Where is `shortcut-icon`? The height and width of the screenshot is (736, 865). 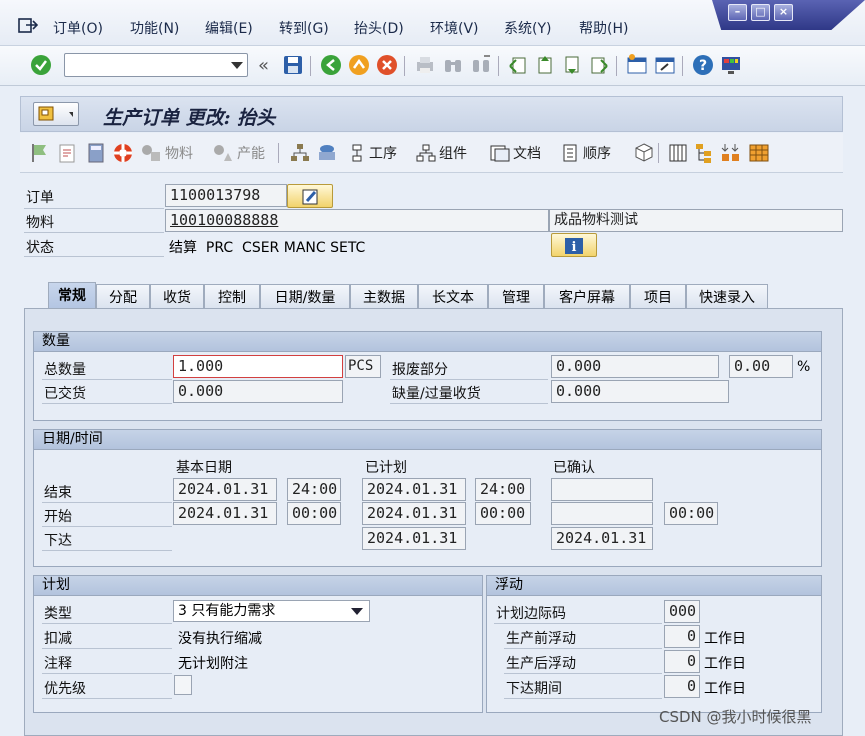 shortcut-icon is located at coordinates (665, 65).